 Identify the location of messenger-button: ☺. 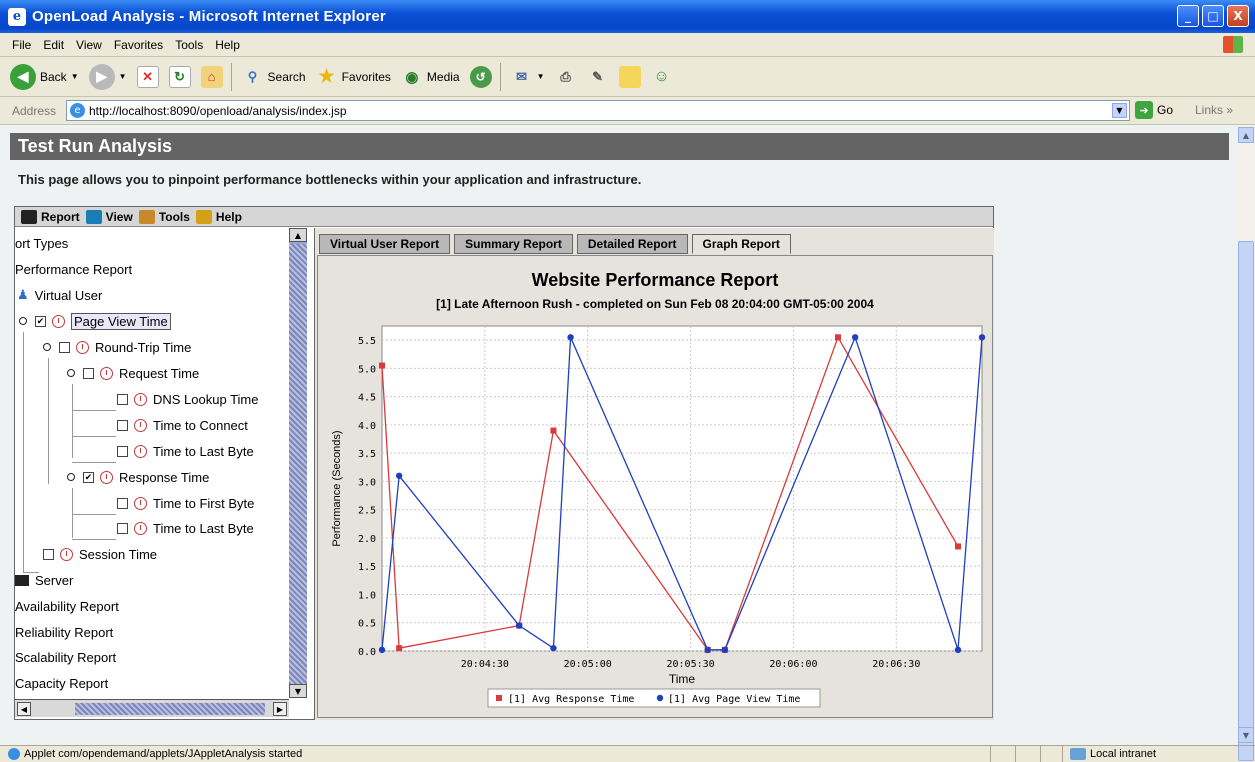
(662, 77).